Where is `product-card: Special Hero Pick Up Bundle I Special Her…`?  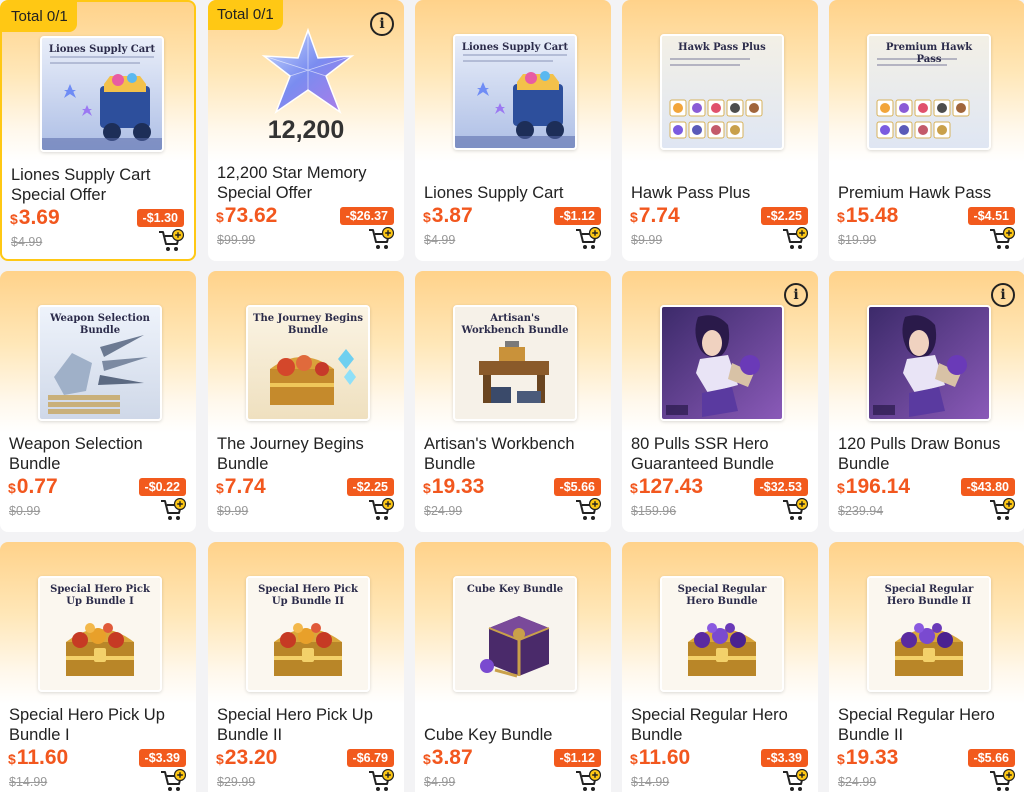 product-card: Special Hero Pick Up Bundle I Special Her… is located at coordinates (98, 667).